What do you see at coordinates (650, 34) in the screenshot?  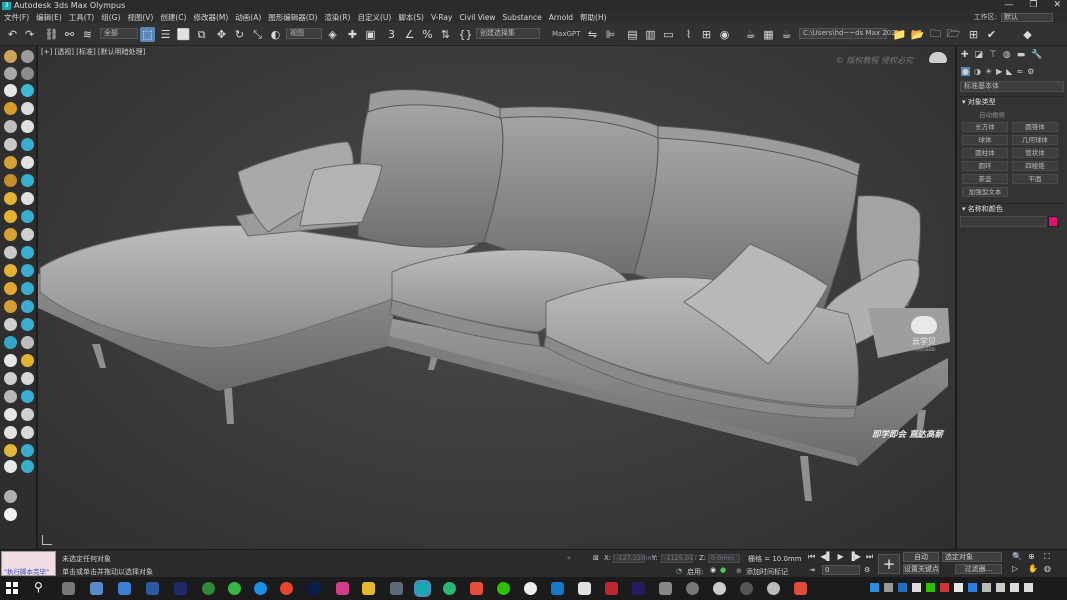 I see `layer-explorer-icon: ▥` at bounding box center [650, 34].